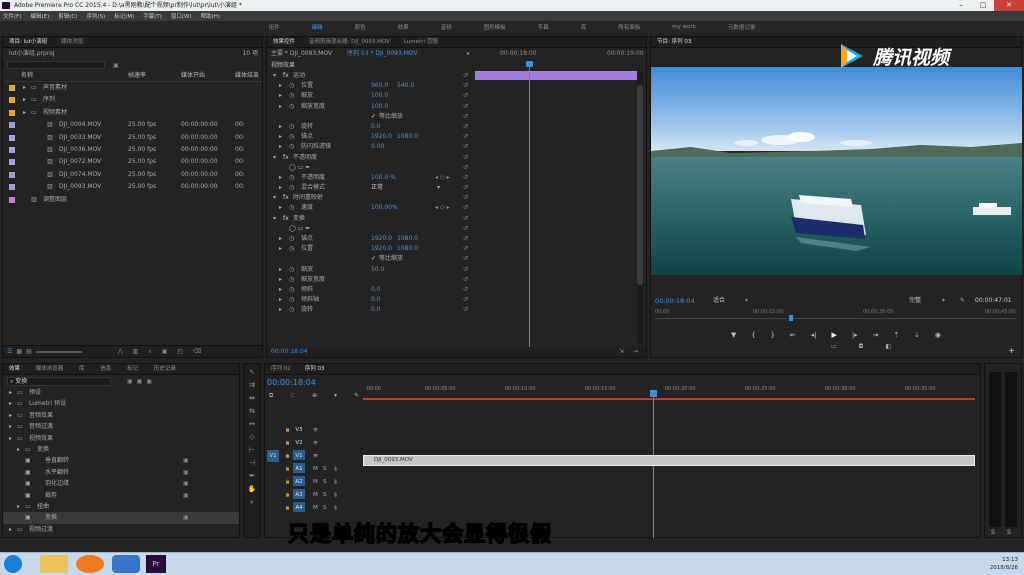 This screenshot has height=575, width=1024. I want to click on property-value: 960.0, so click(379, 86).